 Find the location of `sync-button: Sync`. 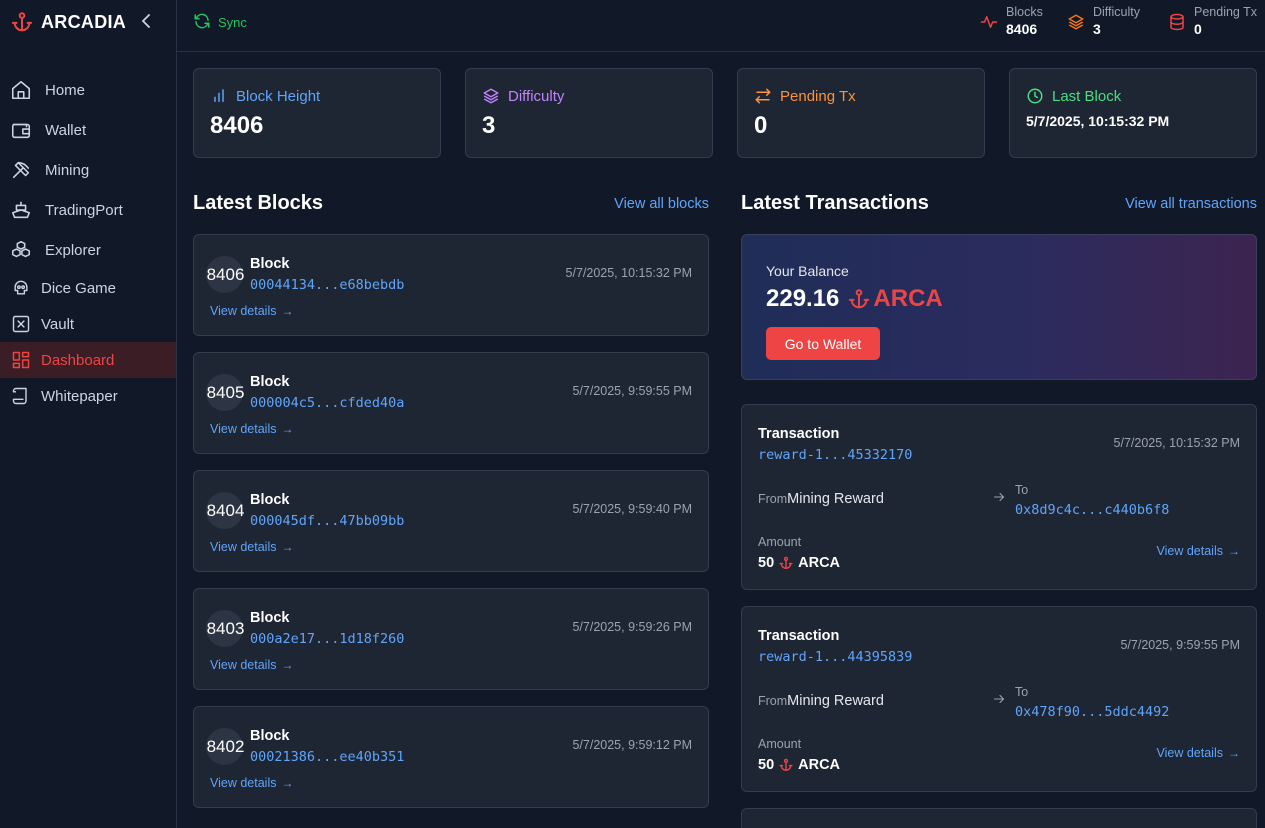

sync-button: Sync is located at coordinates (220, 22).